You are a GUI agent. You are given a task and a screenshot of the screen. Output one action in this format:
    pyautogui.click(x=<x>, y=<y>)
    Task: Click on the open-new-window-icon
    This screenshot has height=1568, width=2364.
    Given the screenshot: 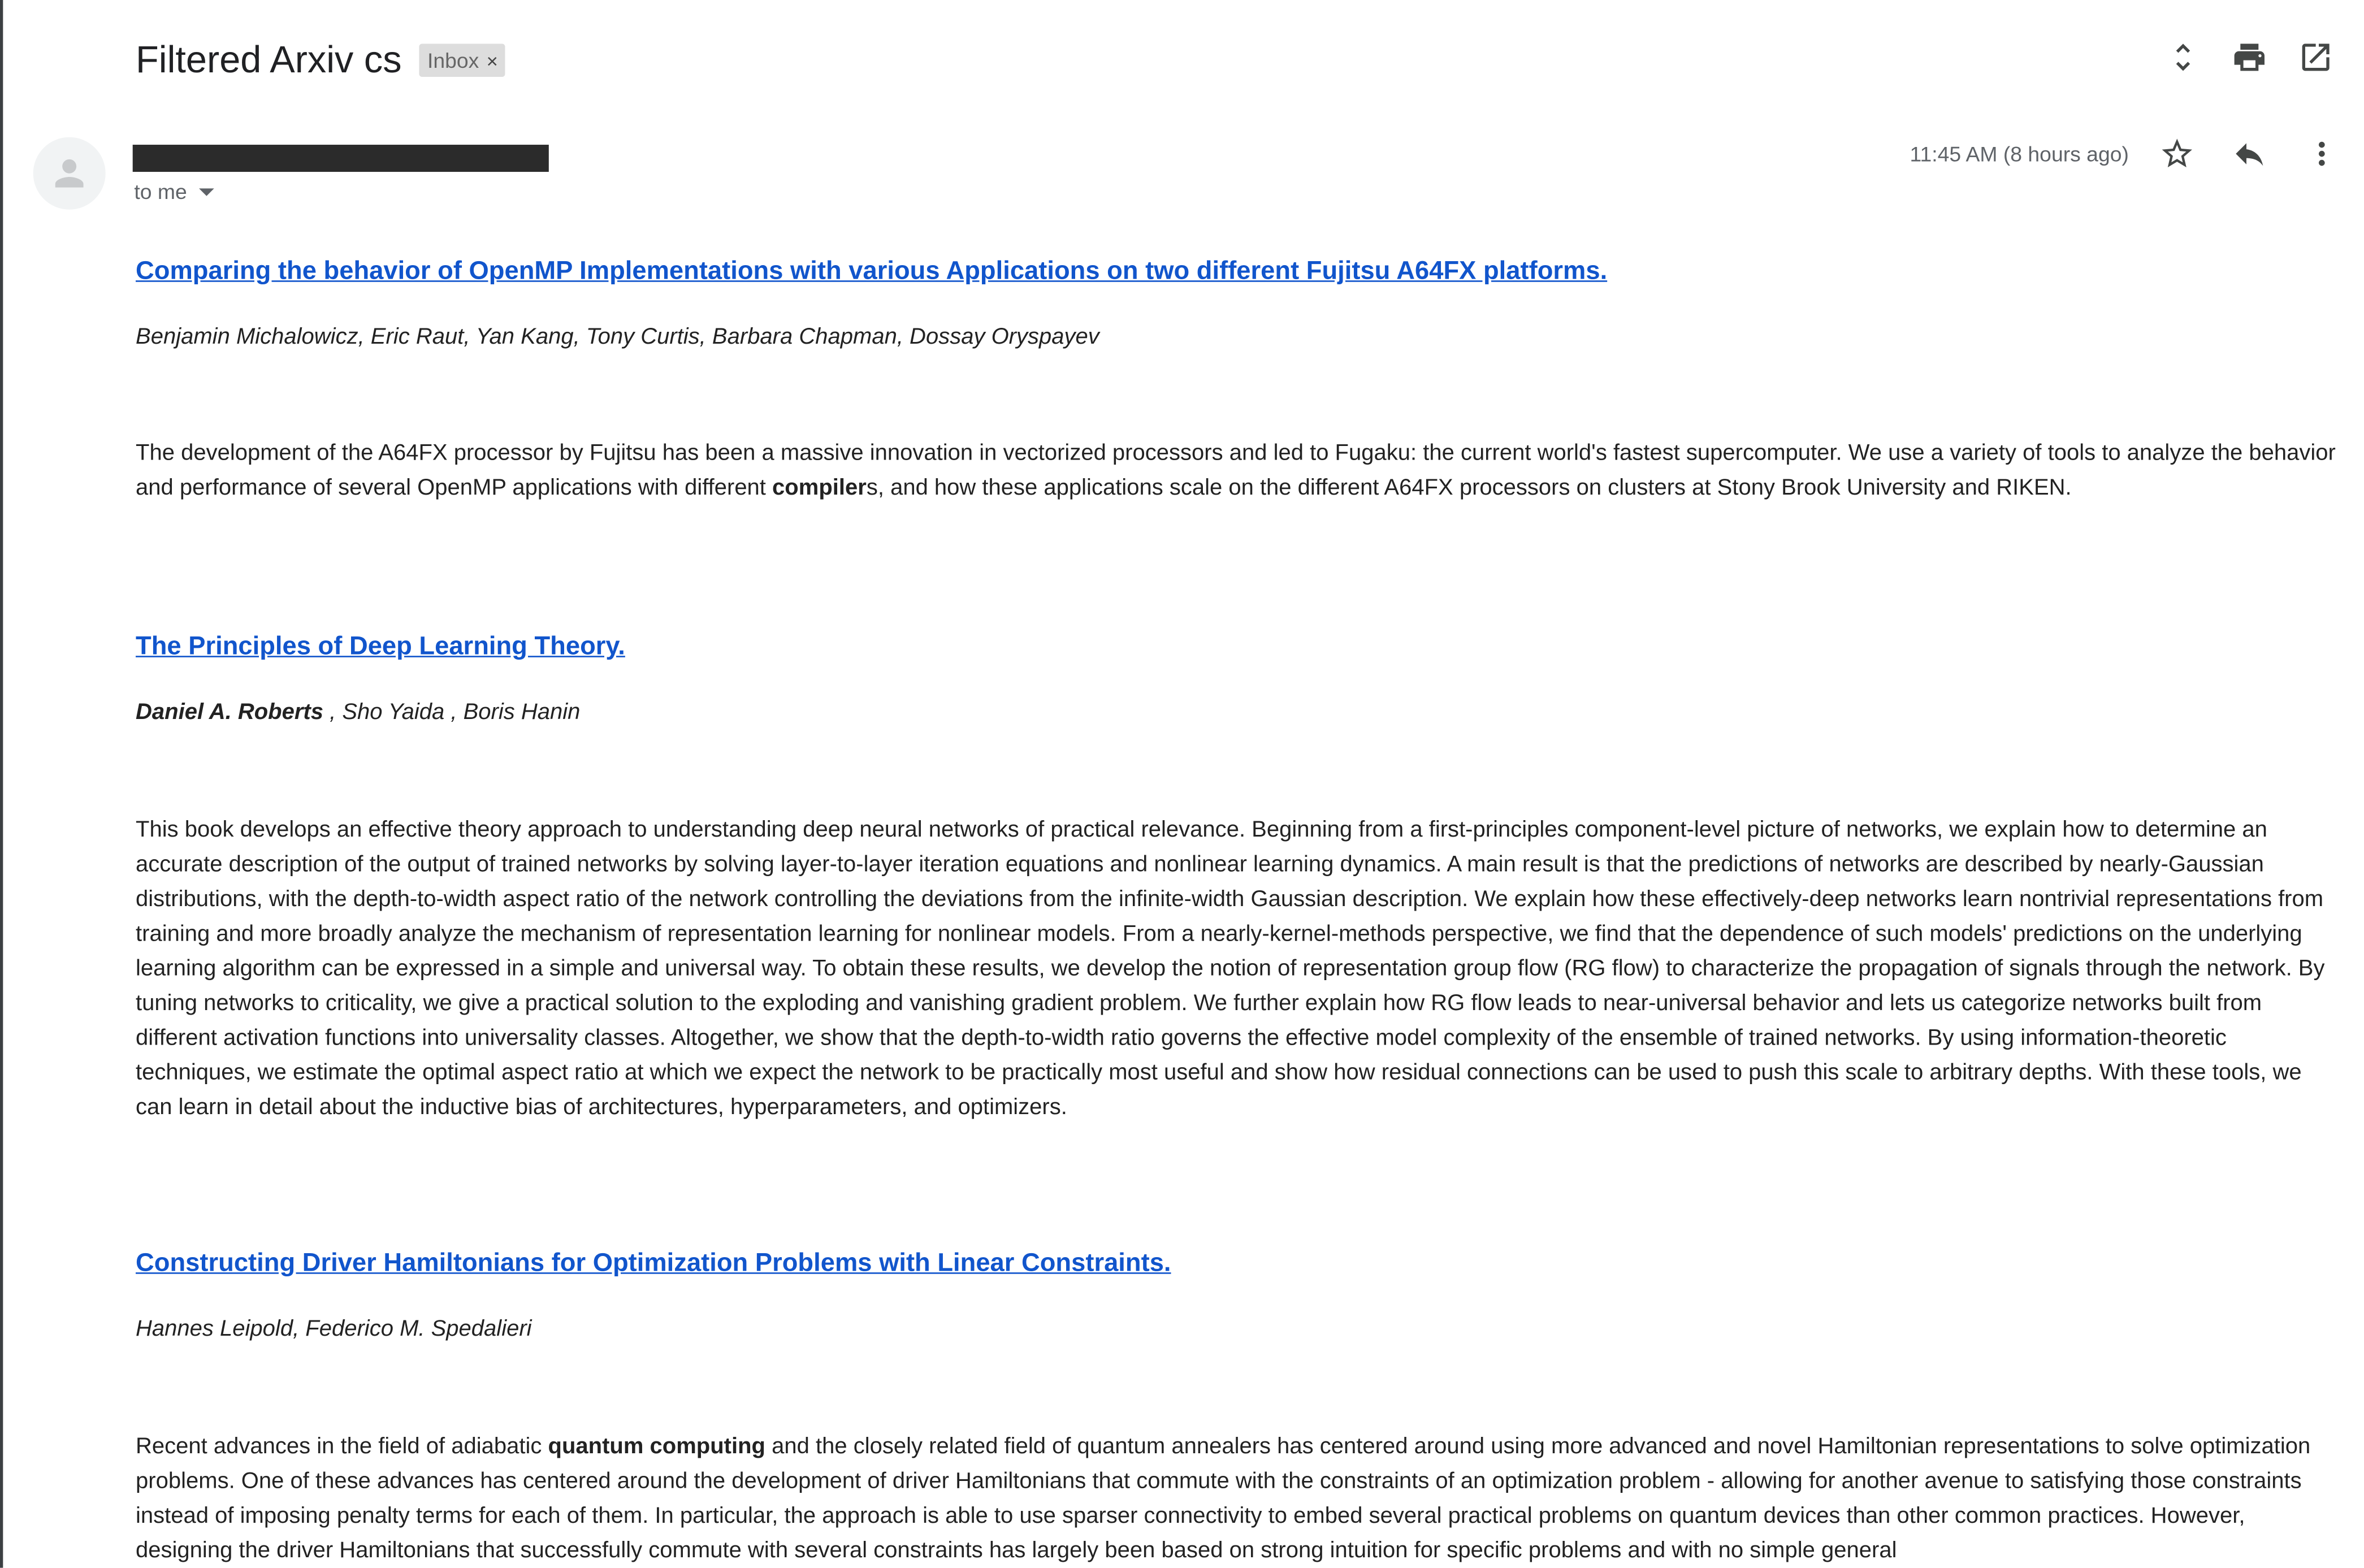 What is the action you would take?
    pyautogui.click(x=2316, y=57)
    